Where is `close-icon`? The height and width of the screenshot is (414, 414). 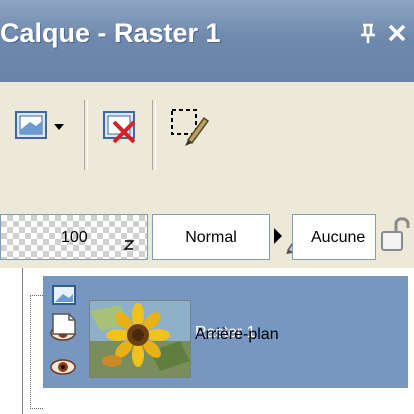 close-icon is located at coordinates (397, 36).